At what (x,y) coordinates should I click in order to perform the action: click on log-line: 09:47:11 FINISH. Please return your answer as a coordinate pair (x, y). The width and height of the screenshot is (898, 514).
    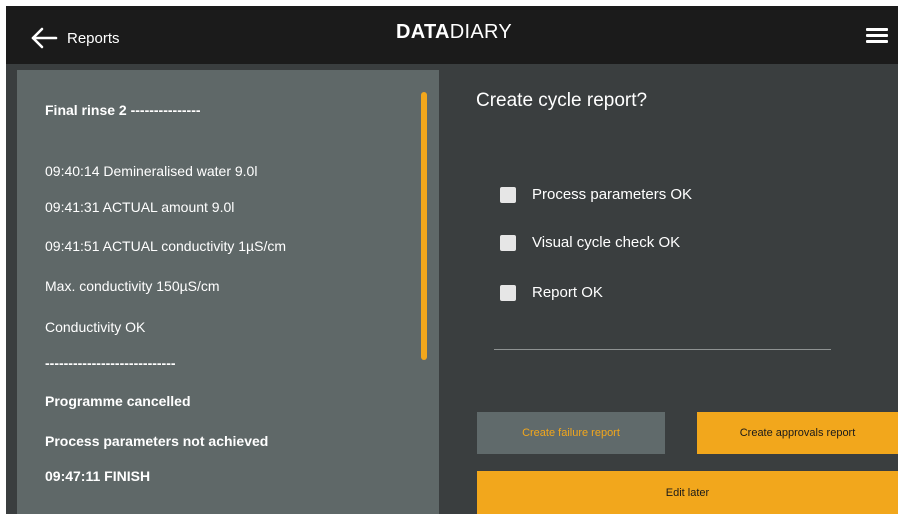
    Looking at the image, I should click on (98, 476).